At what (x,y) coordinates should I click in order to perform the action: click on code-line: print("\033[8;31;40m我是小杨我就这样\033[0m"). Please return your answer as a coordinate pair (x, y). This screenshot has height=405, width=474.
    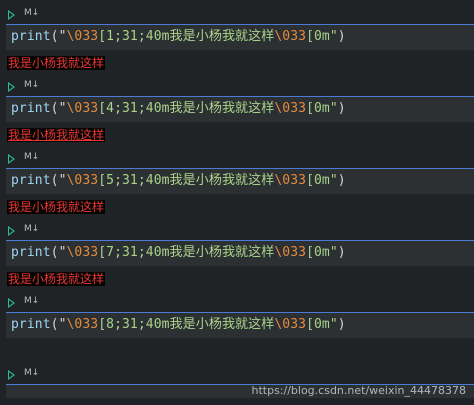
    Looking at the image, I should click on (178, 325).